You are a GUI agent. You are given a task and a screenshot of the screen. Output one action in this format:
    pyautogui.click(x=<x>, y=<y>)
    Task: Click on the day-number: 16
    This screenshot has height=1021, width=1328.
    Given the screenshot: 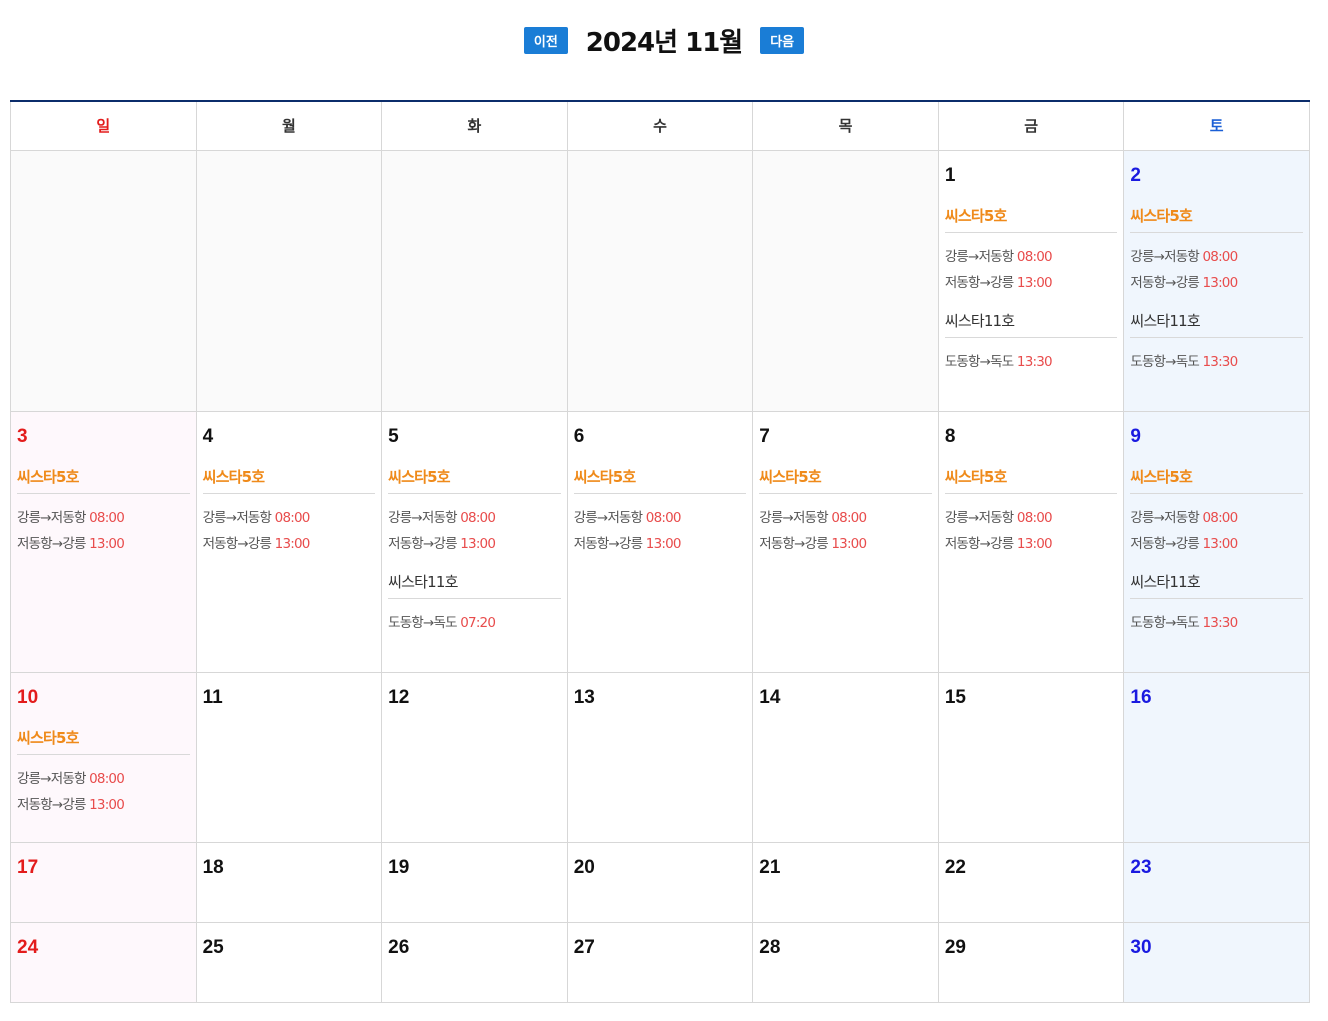 What is the action you would take?
    pyautogui.click(x=1141, y=697)
    